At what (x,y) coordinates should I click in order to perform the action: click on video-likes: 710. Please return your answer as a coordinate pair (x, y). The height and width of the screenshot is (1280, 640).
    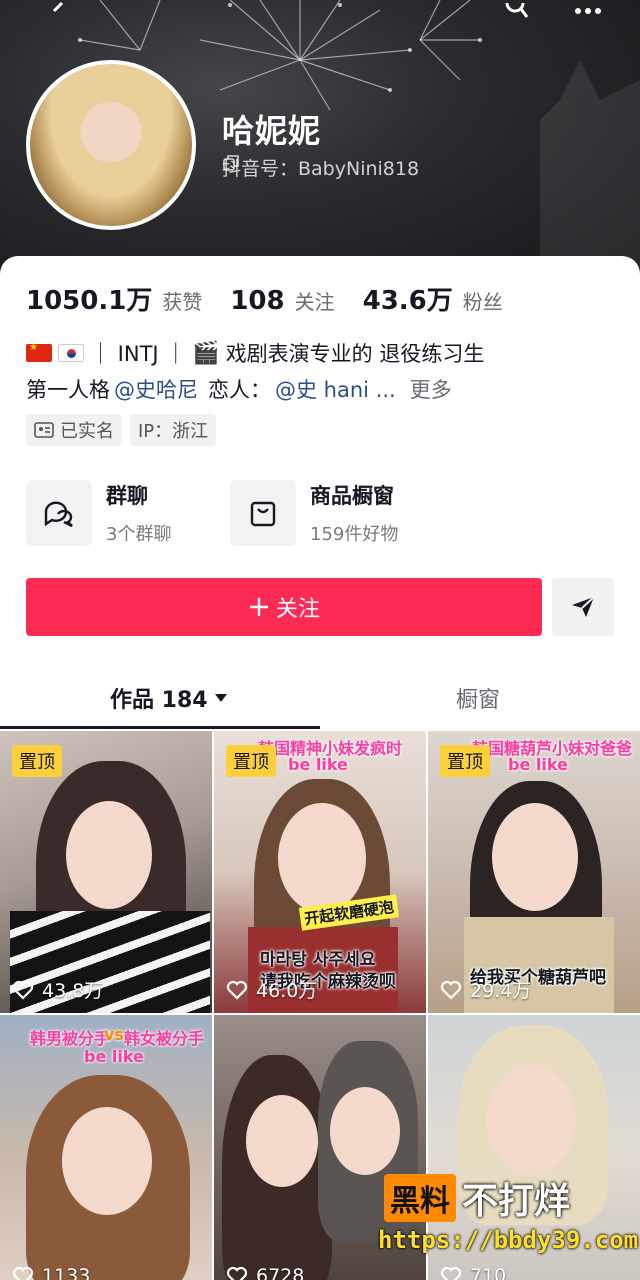
    Looking at the image, I should click on (473, 1272).